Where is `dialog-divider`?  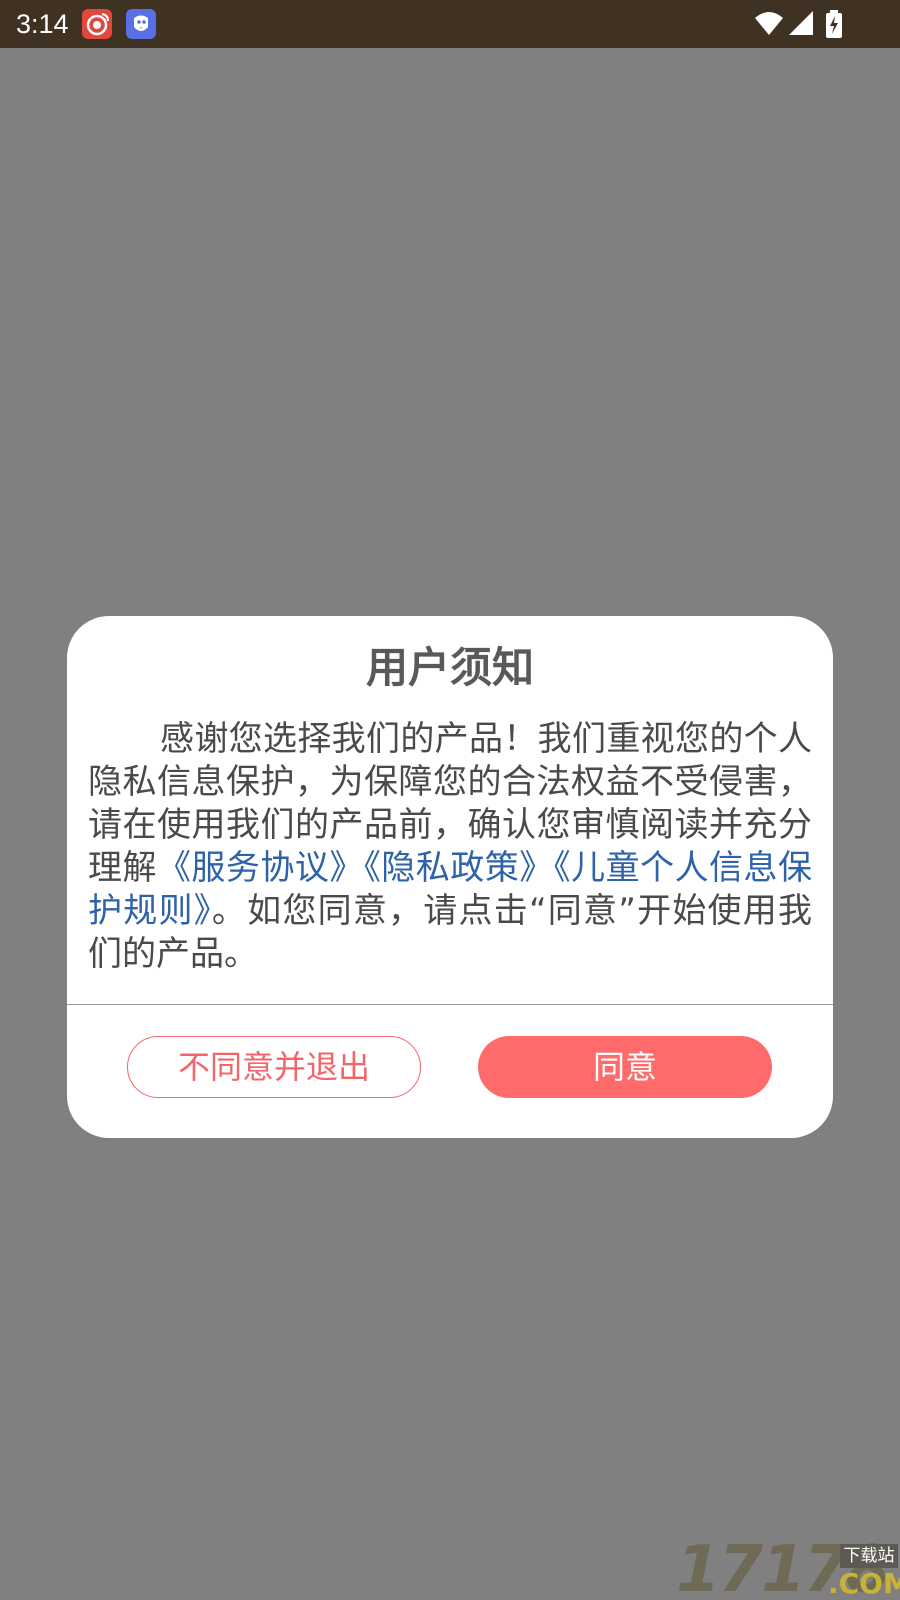 dialog-divider is located at coordinates (450, 1004).